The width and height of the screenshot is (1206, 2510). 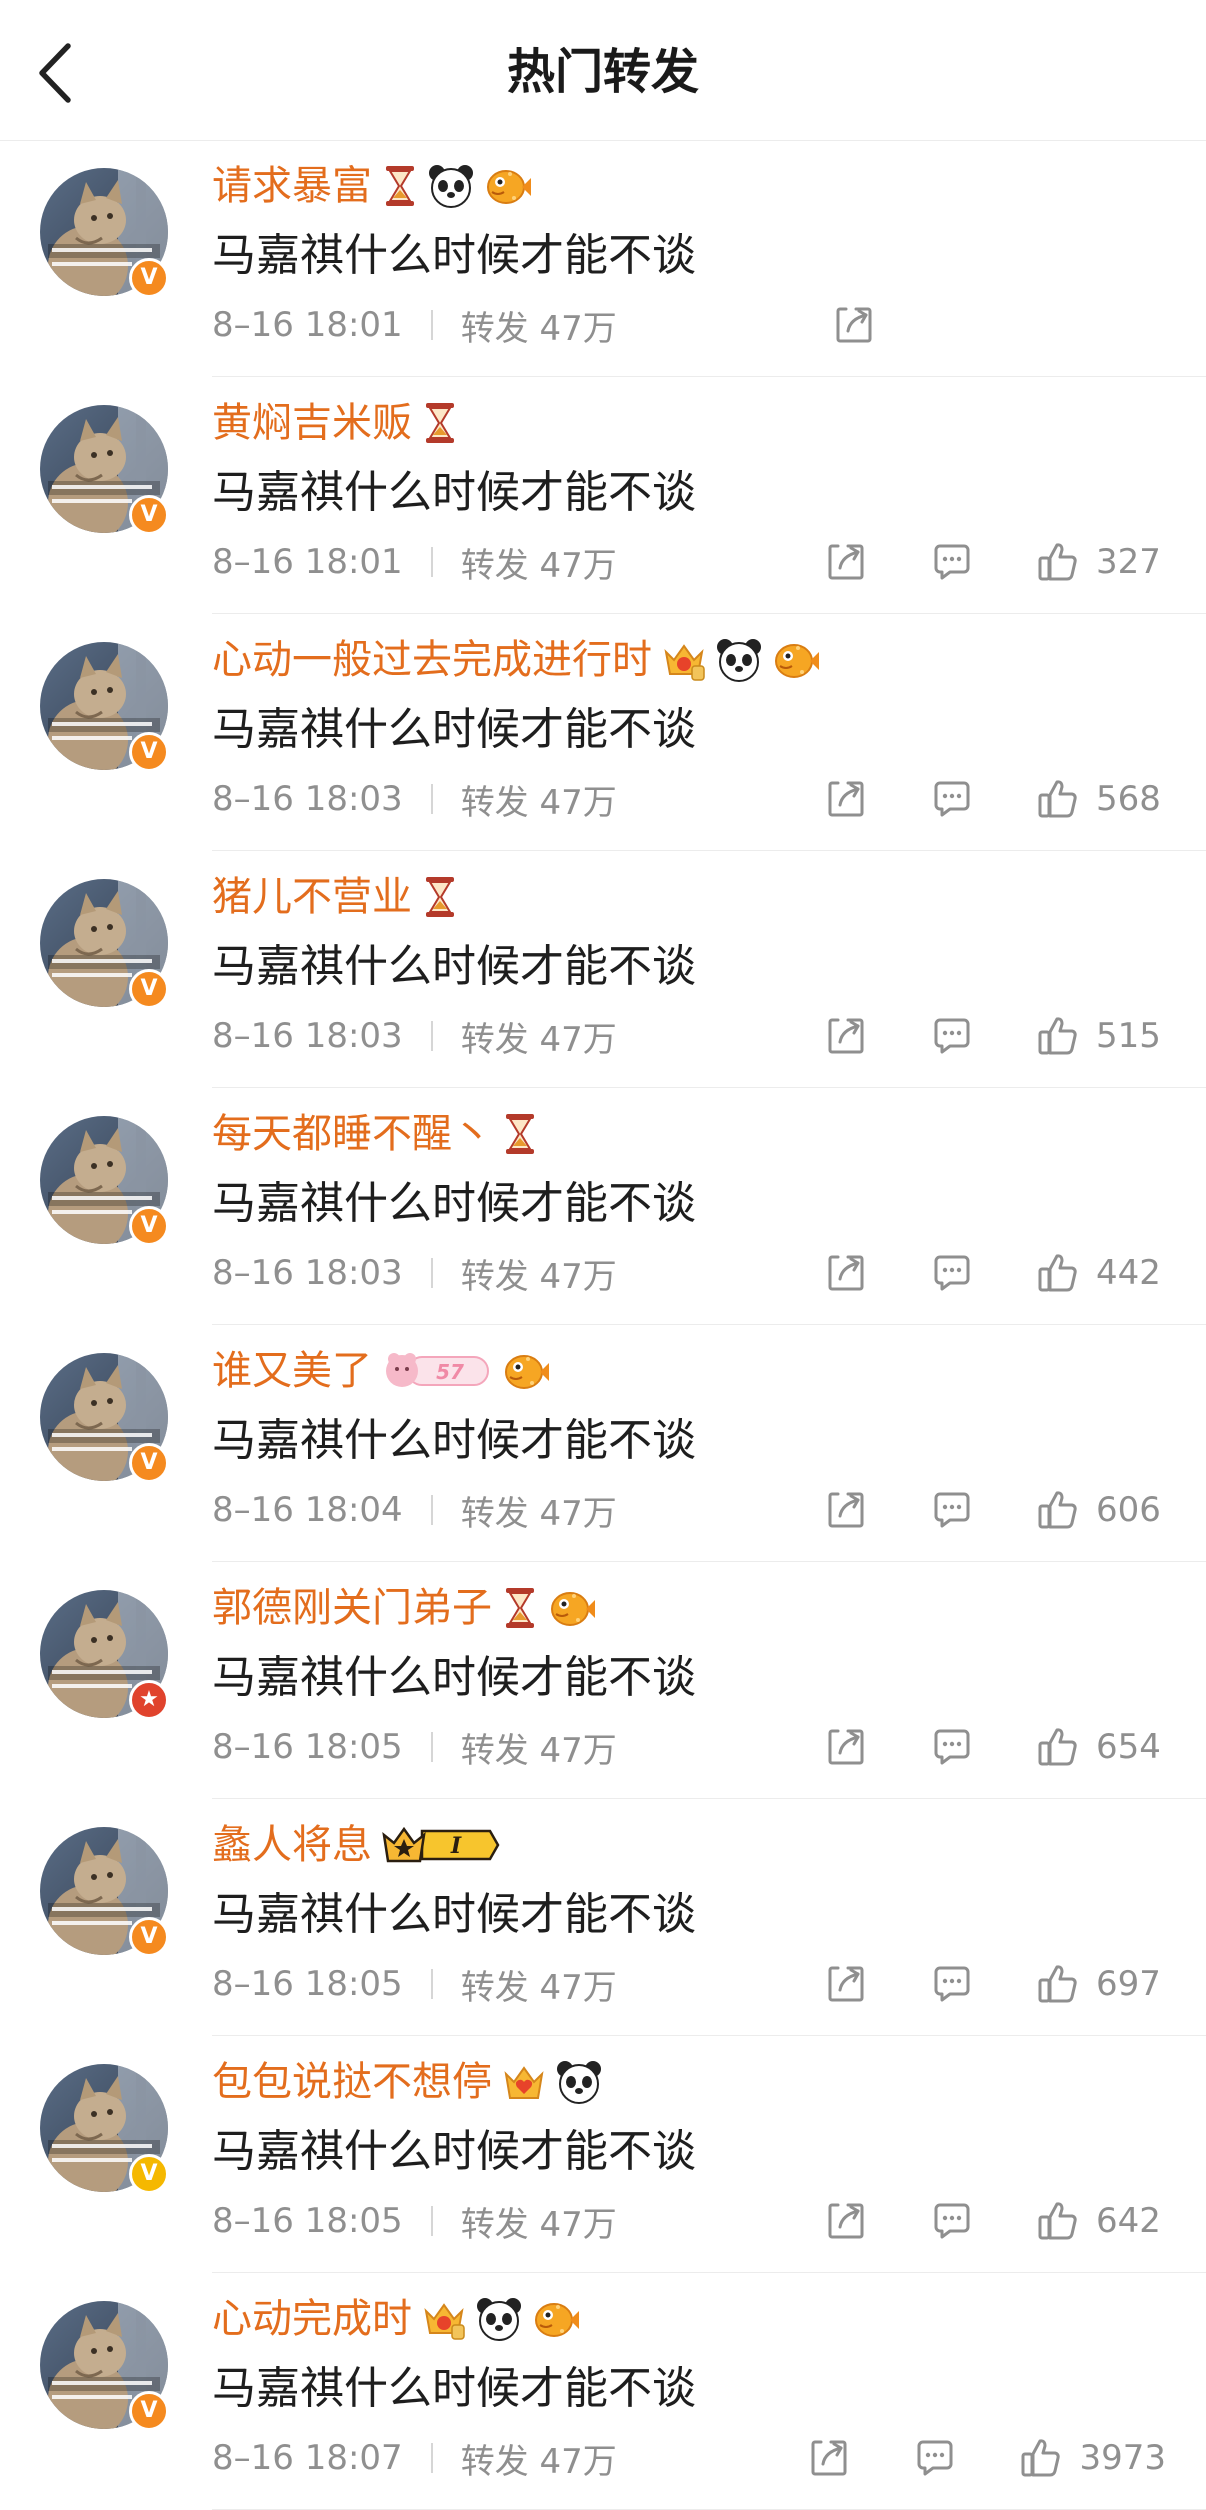 What do you see at coordinates (432, 660) in the screenshot?
I see `username: 心动一般过去完成进行时` at bounding box center [432, 660].